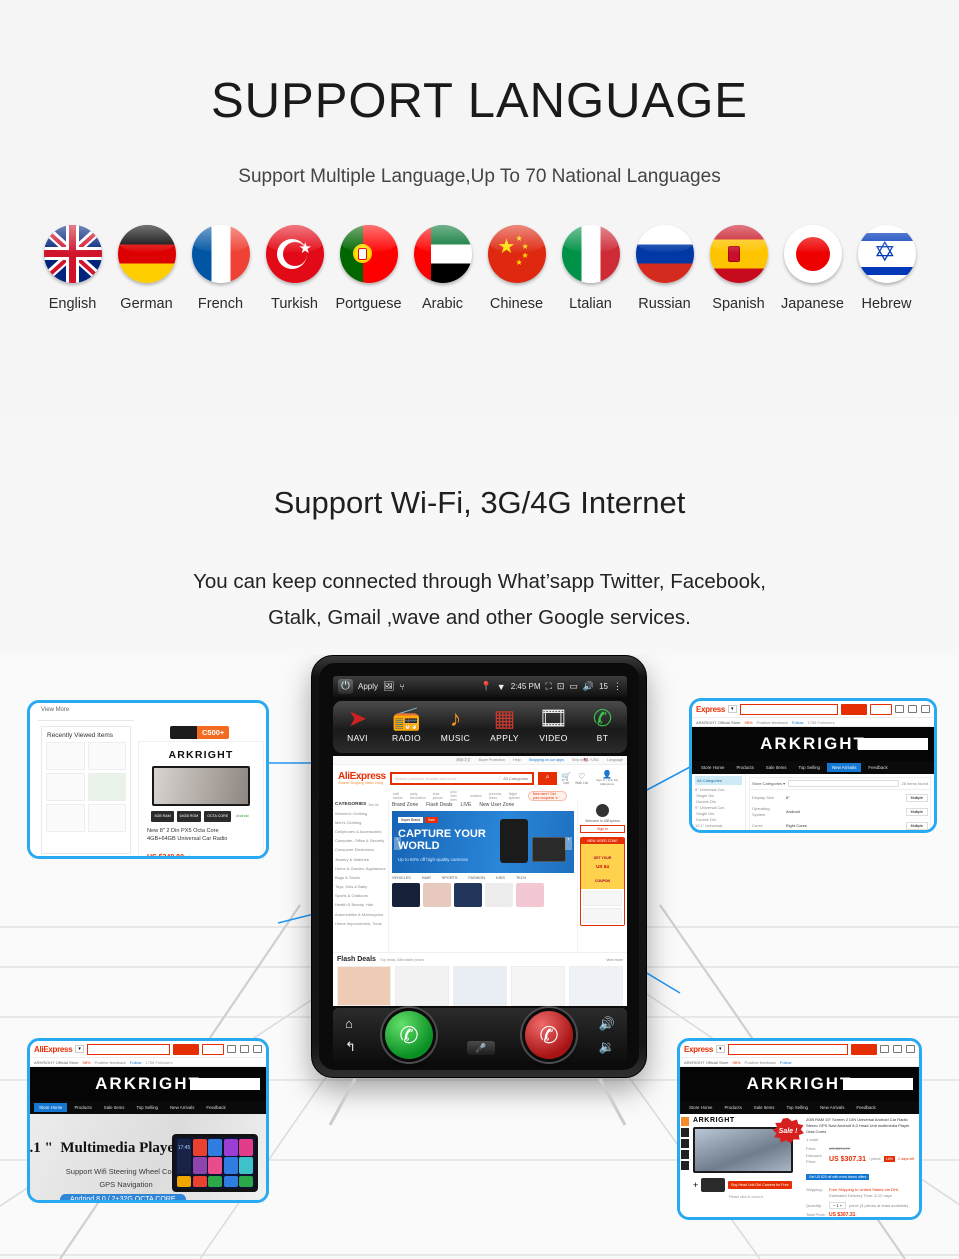 The height and width of the screenshot is (1259, 959). What do you see at coordinates (602, 898) in the screenshot?
I see `rail-product-tile` at bounding box center [602, 898].